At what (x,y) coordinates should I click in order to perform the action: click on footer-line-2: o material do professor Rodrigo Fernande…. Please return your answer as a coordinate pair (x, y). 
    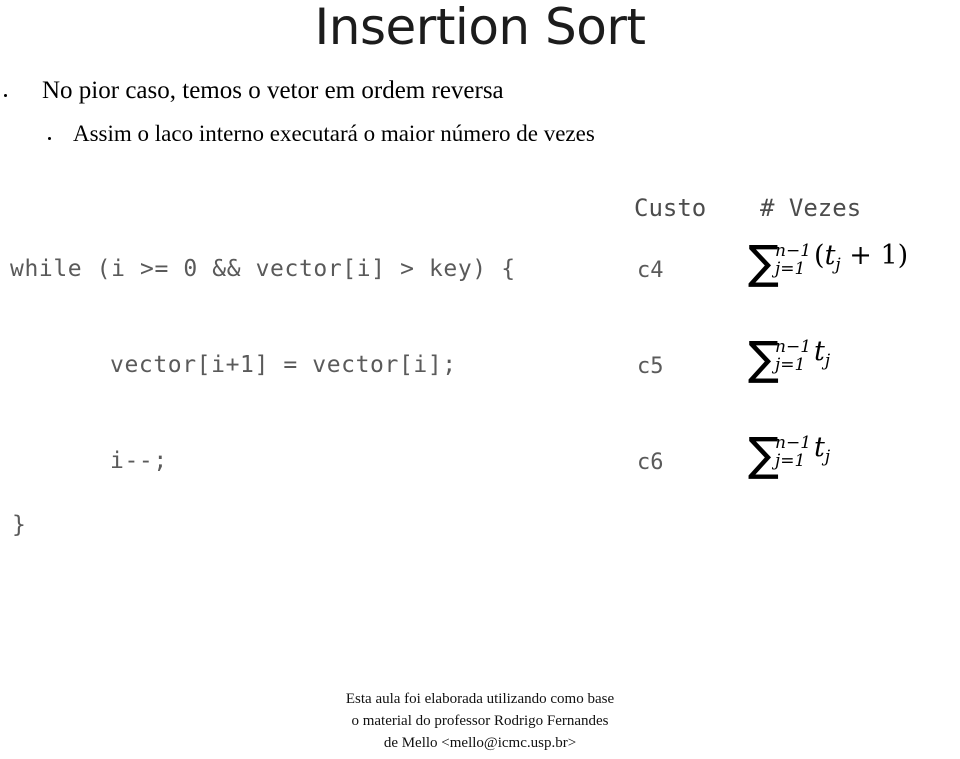
    Looking at the image, I should click on (480, 721).